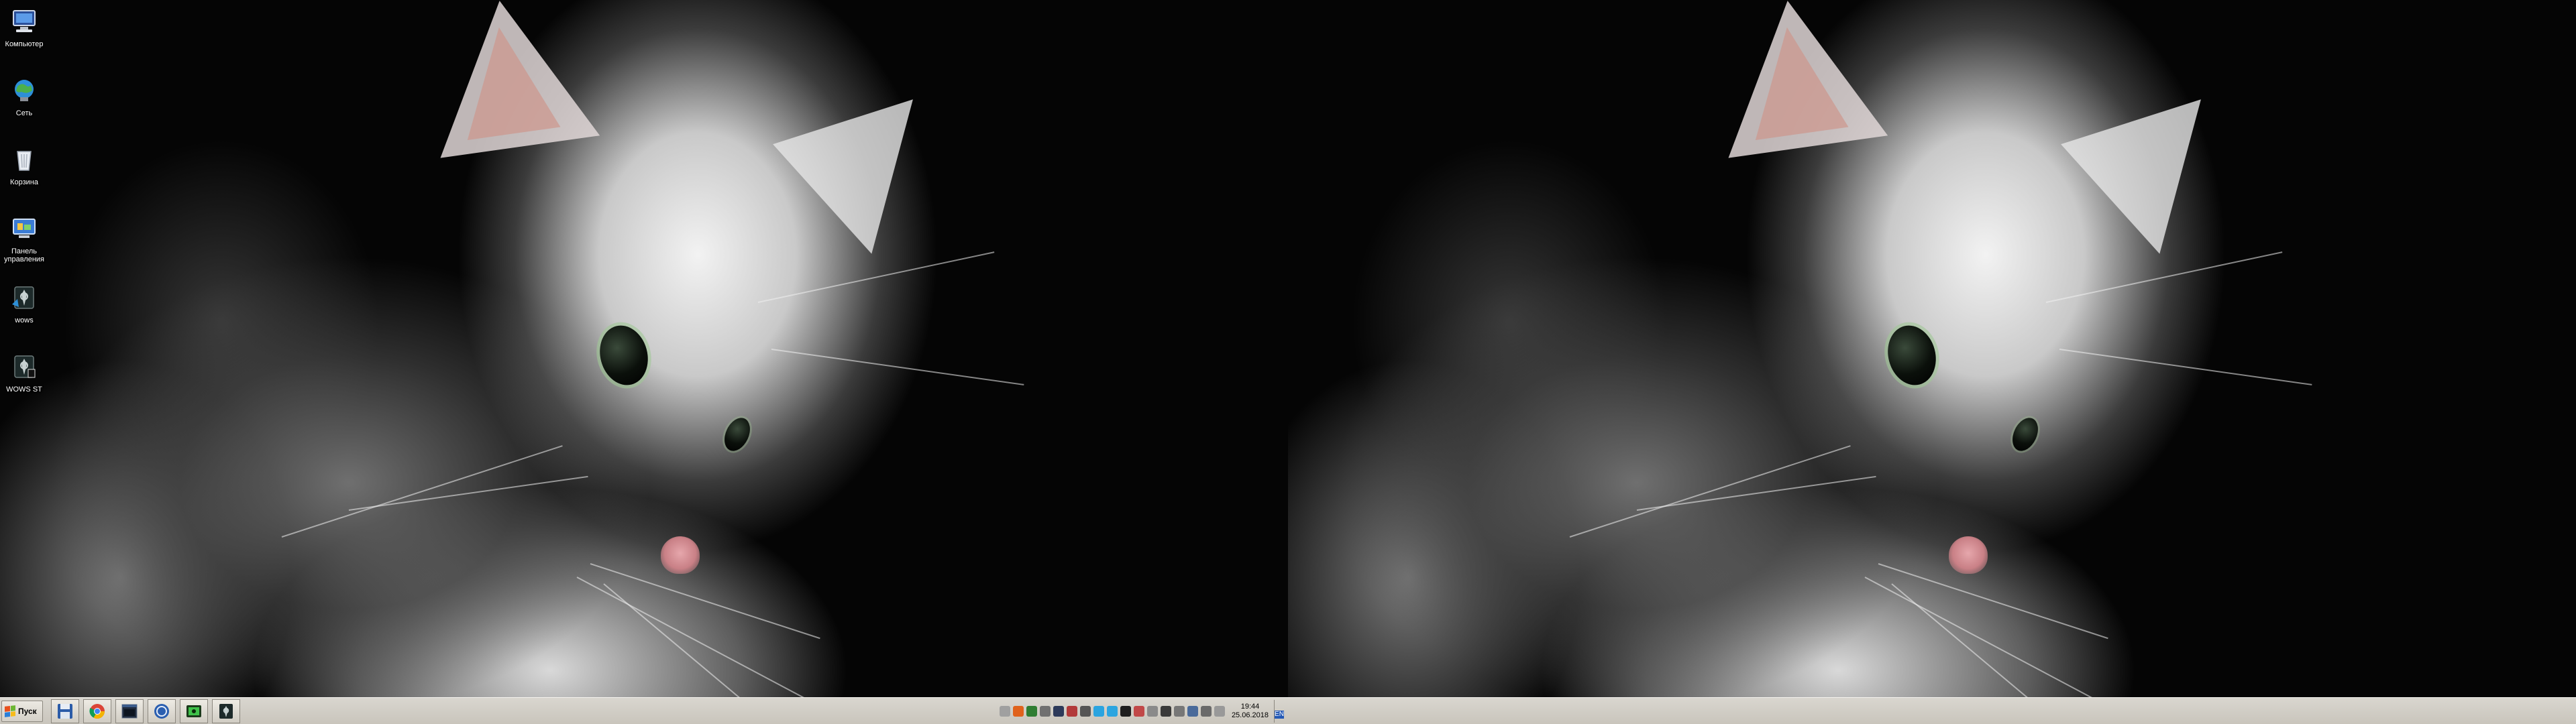 This screenshot has width=2576, height=724. I want to click on start-label: Пуск, so click(27, 711).